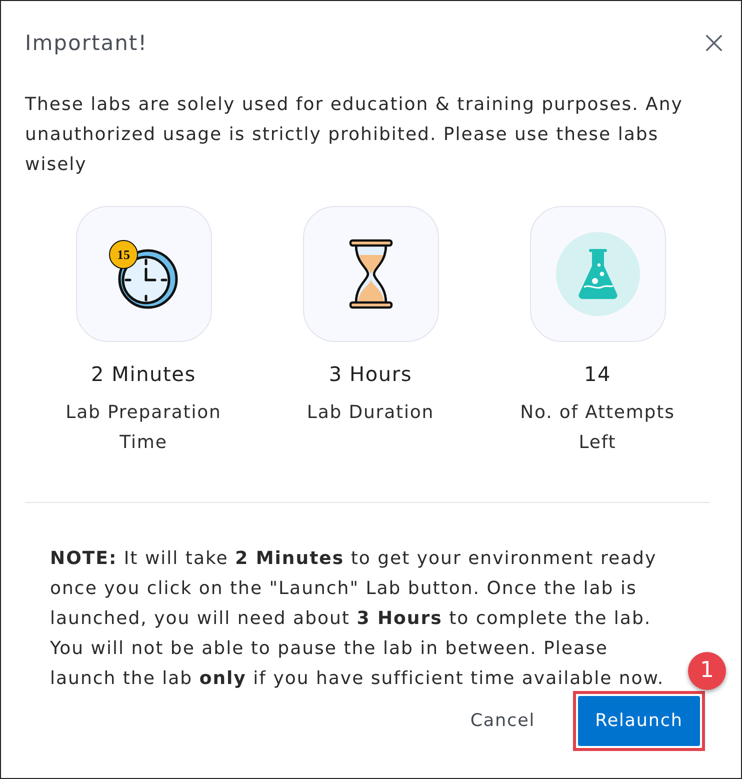  I want to click on stat-value: 14, so click(598, 374).